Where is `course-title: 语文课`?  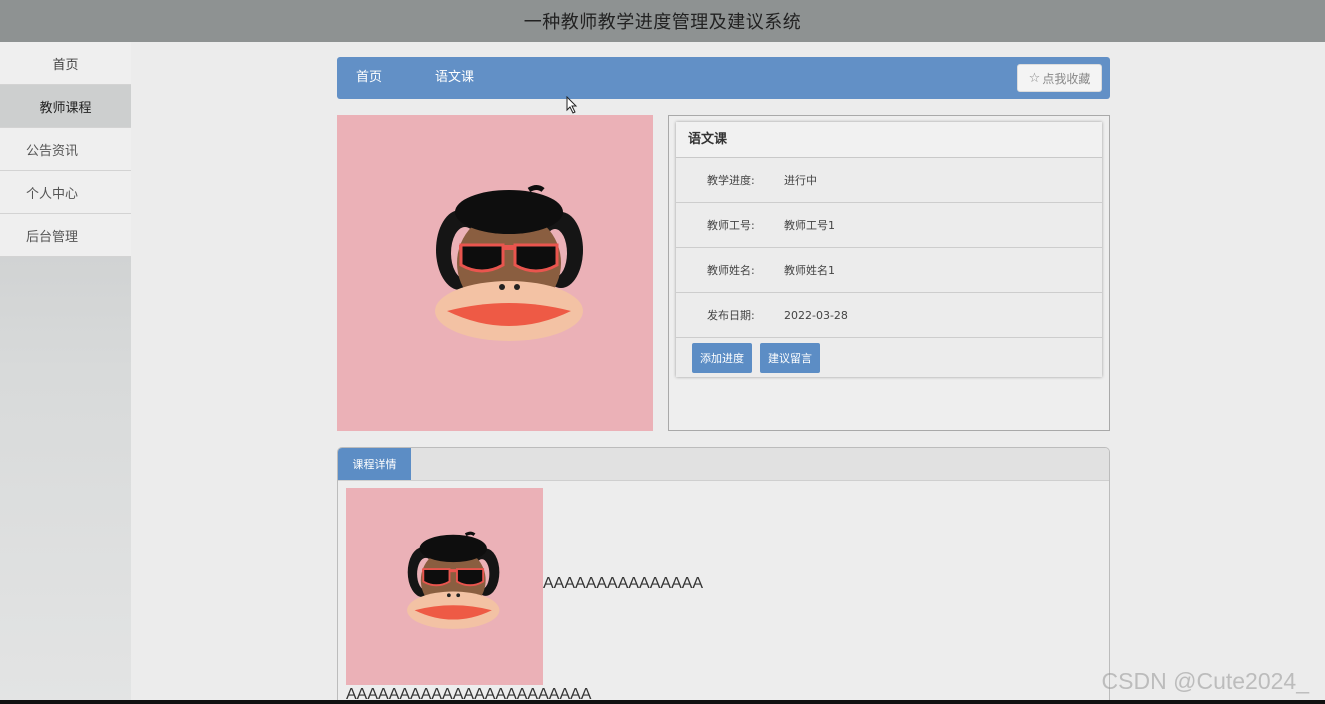 course-title: 语文课 is located at coordinates (889, 140).